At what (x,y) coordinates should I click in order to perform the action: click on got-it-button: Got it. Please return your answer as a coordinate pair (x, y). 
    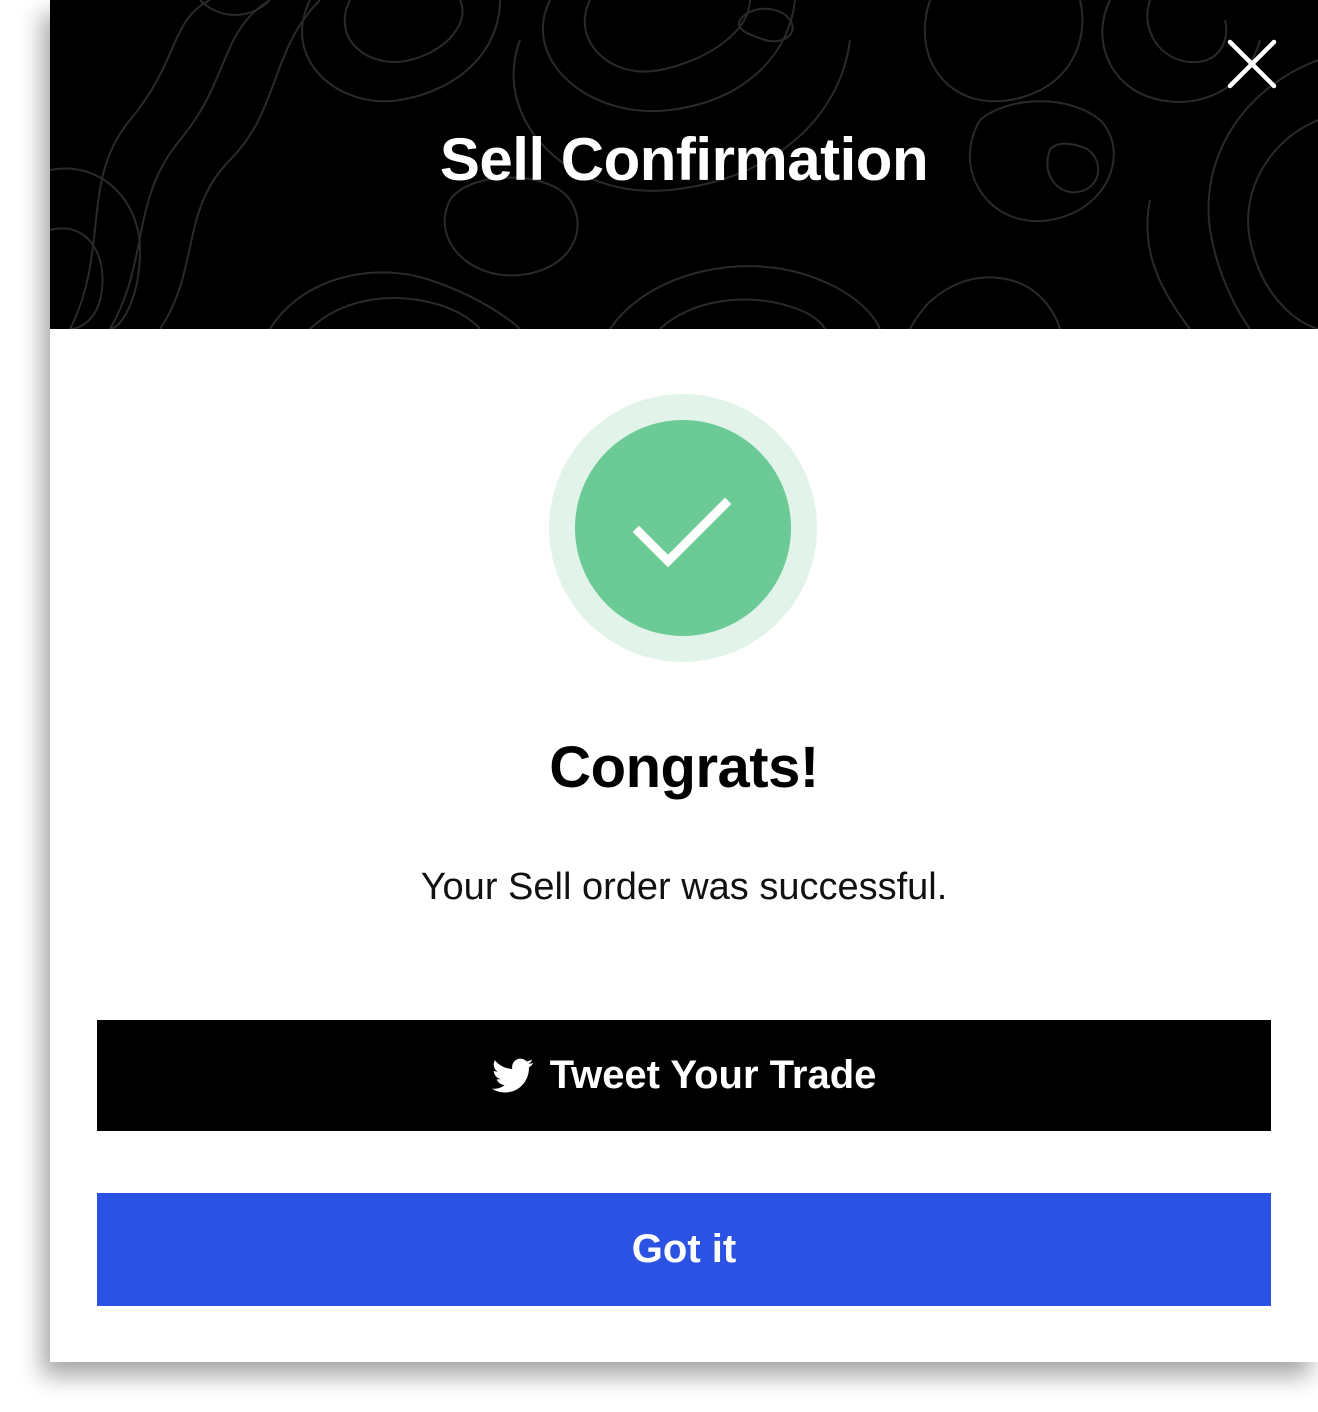
    Looking at the image, I should click on (684, 1249).